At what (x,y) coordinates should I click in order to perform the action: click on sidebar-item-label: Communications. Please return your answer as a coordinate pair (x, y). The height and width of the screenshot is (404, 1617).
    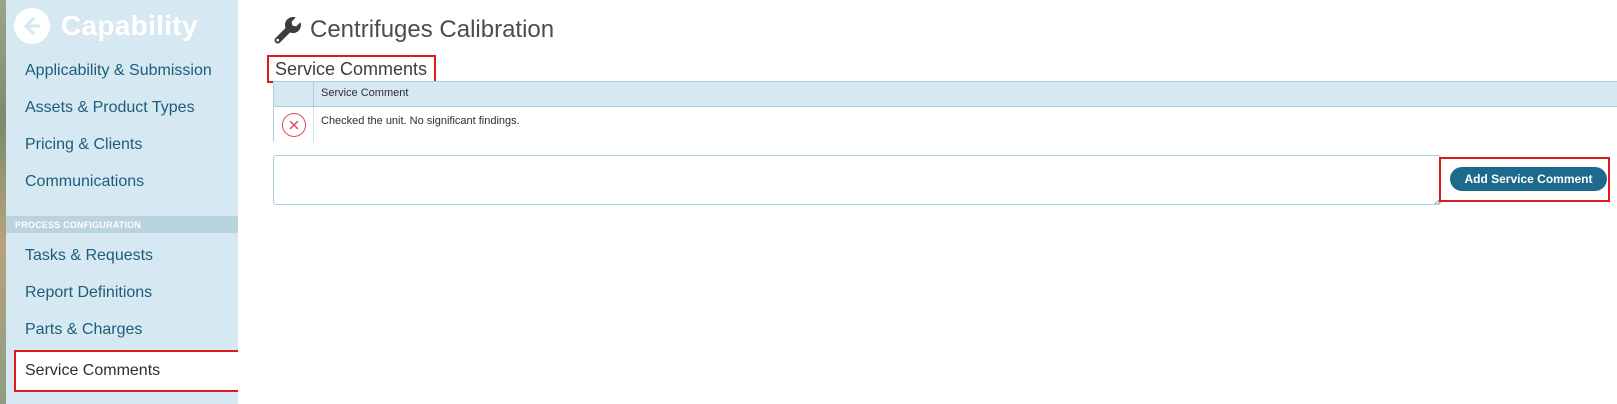
    Looking at the image, I should click on (85, 181).